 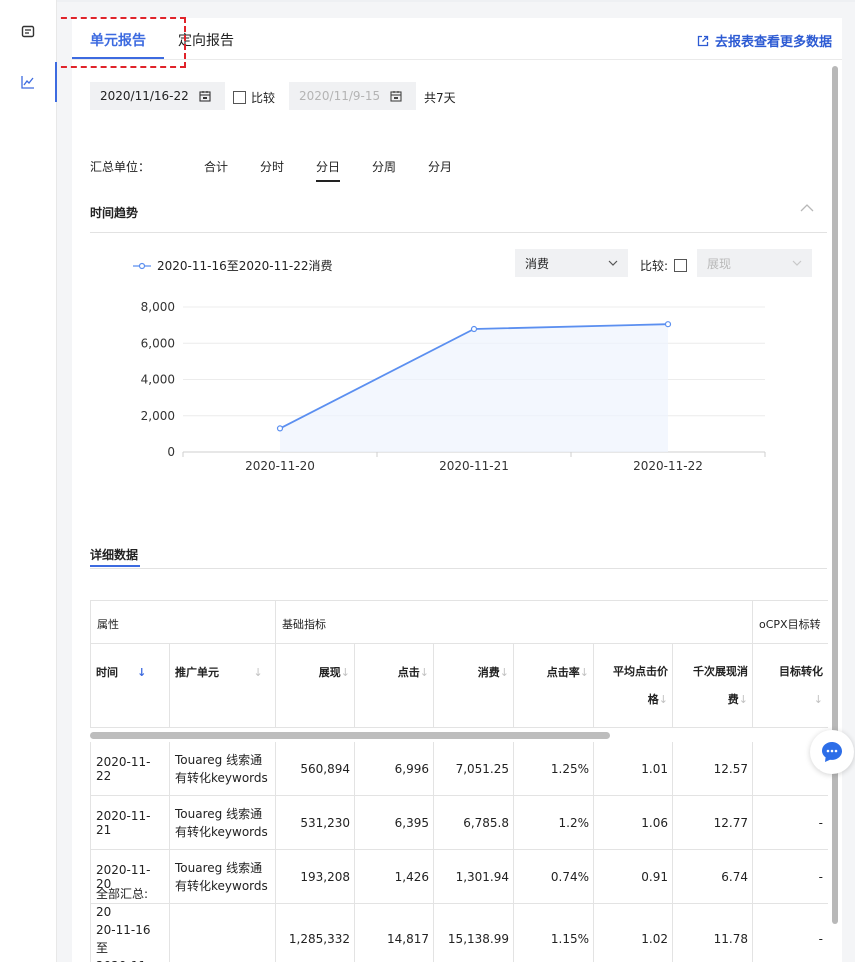 I want to click on cell-clicks-value: 1,426, so click(x=411, y=876).